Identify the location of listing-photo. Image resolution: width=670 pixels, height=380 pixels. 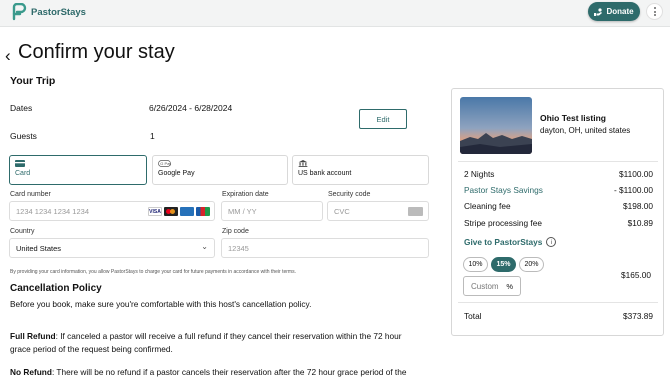
(496, 125).